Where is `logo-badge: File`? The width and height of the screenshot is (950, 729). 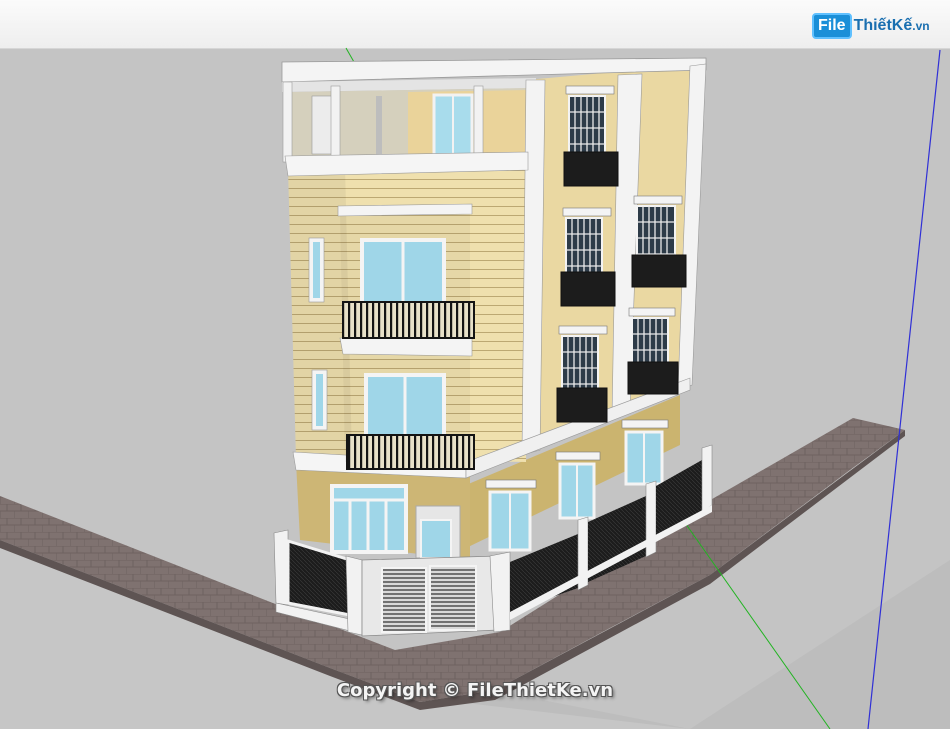
logo-badge: File is located at coordinates (832, 26).